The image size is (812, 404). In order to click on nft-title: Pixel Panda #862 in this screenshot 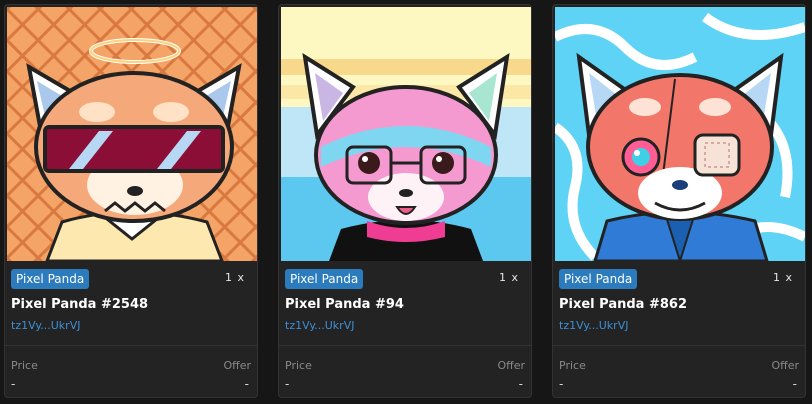, I will do `click(623, 304)`.